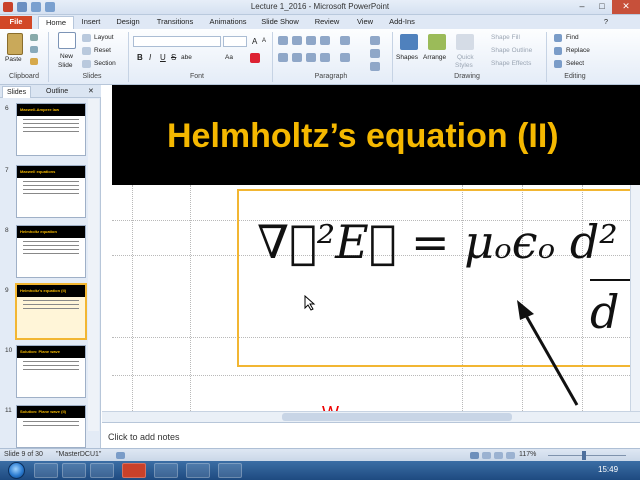  What do you see at coordinates (177, 41) in the screenshot?
I see `font-family-box` at bounding box center [177, 41].